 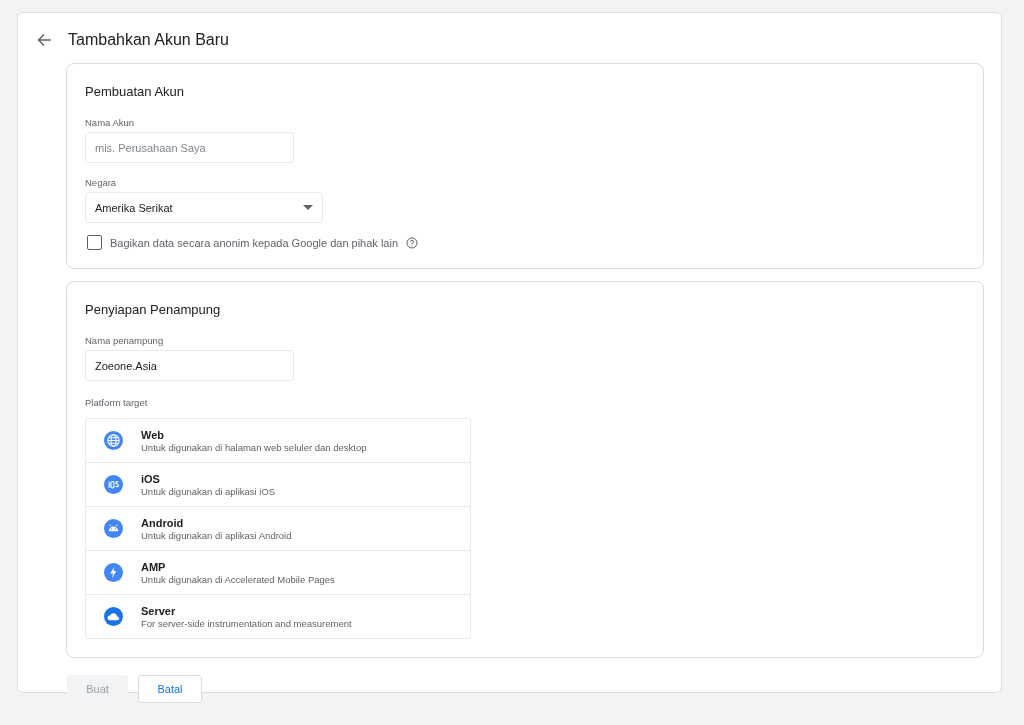 What do you see at coordinates (278, 440) in the screenshot?
I see `platform-option: Web Untuk digunakan di halaman web seluler dan desktop` at bounding box center [278, 440].